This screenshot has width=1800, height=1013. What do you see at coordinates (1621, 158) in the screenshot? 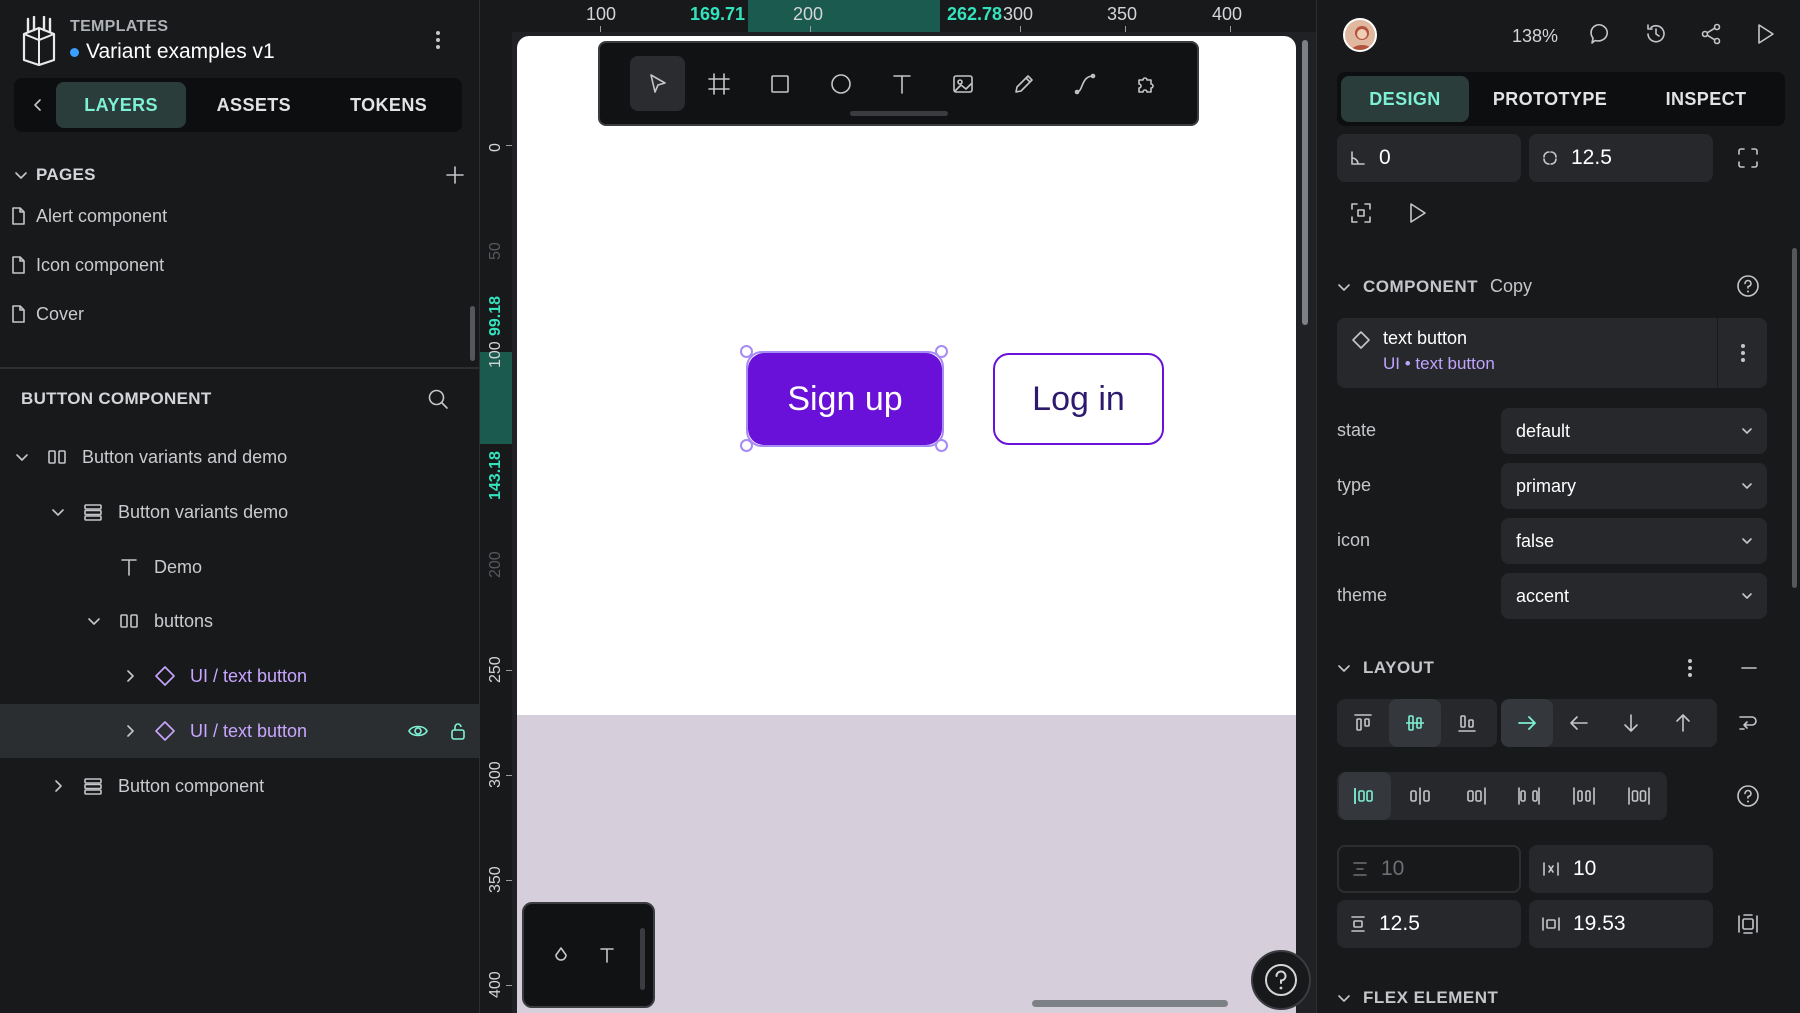
I see `radius-field: 12.5` at bounding box center [1621, 158].